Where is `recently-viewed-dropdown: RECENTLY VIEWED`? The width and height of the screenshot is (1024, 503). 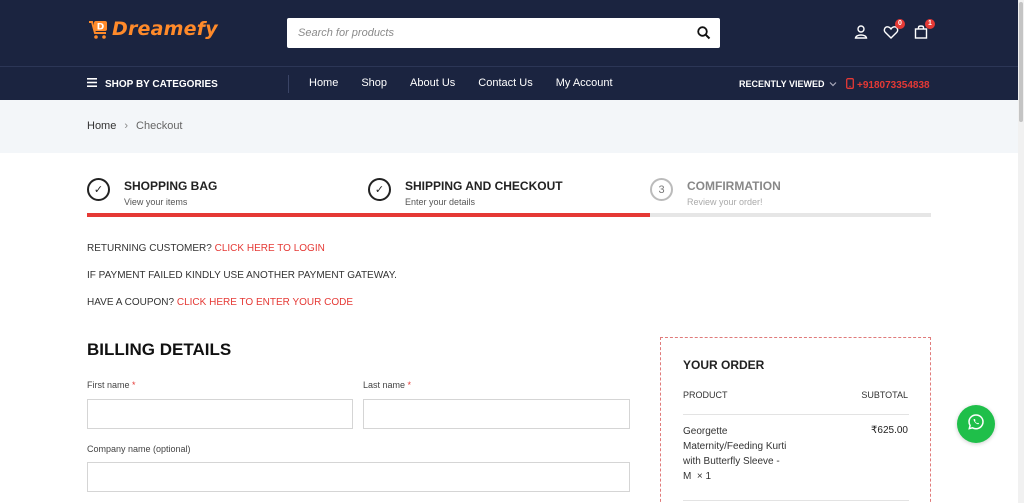
recently-viewed-dropdown: RECENTLY VIEWED is located at coordinates (788, 84).